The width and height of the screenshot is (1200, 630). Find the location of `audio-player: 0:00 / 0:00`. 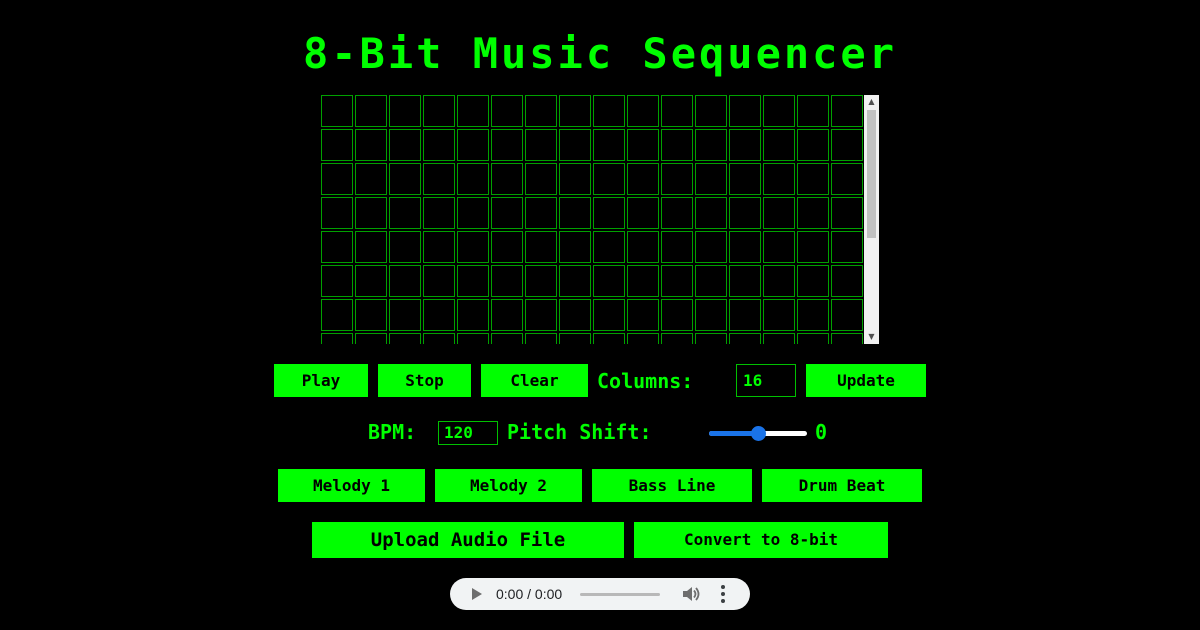

audio-player: 0:00 / 0:00 is located at coordinates (600, 594).